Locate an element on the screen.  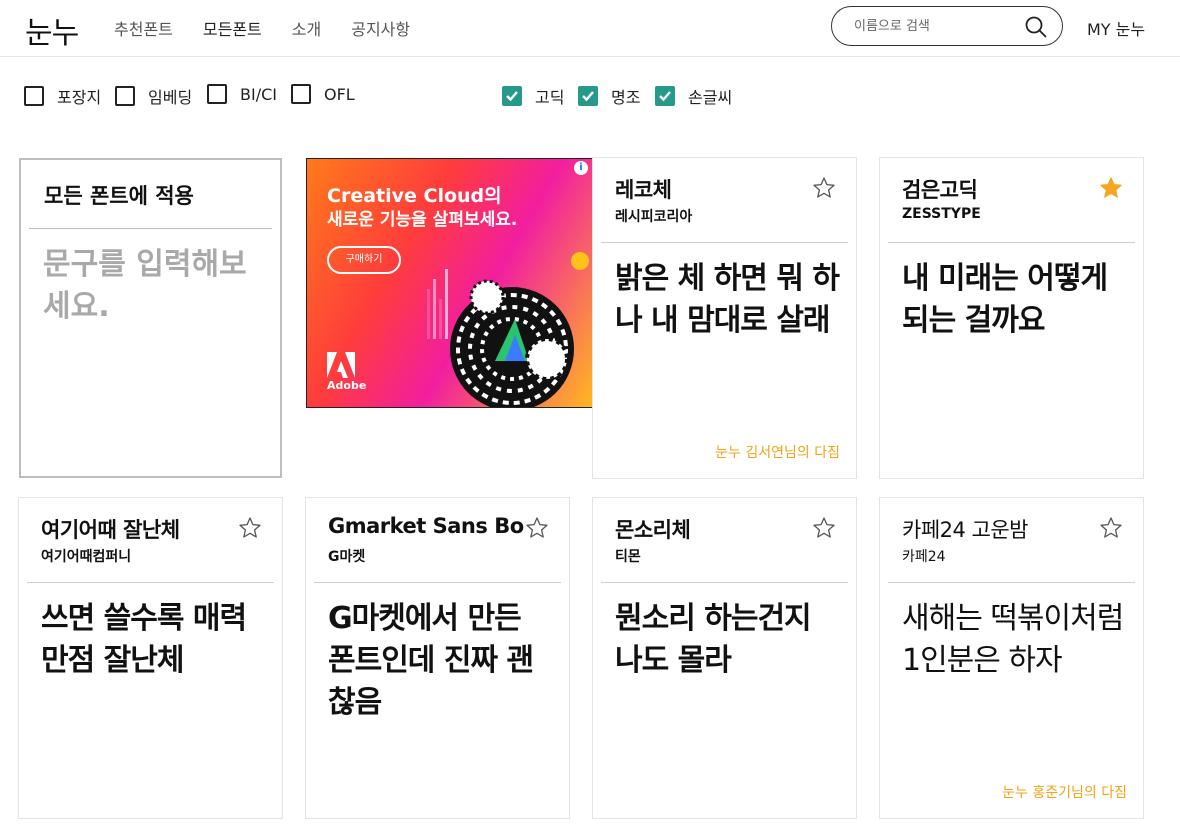
font-maker: ZESSTYPE is located at coordinates (941, 214).